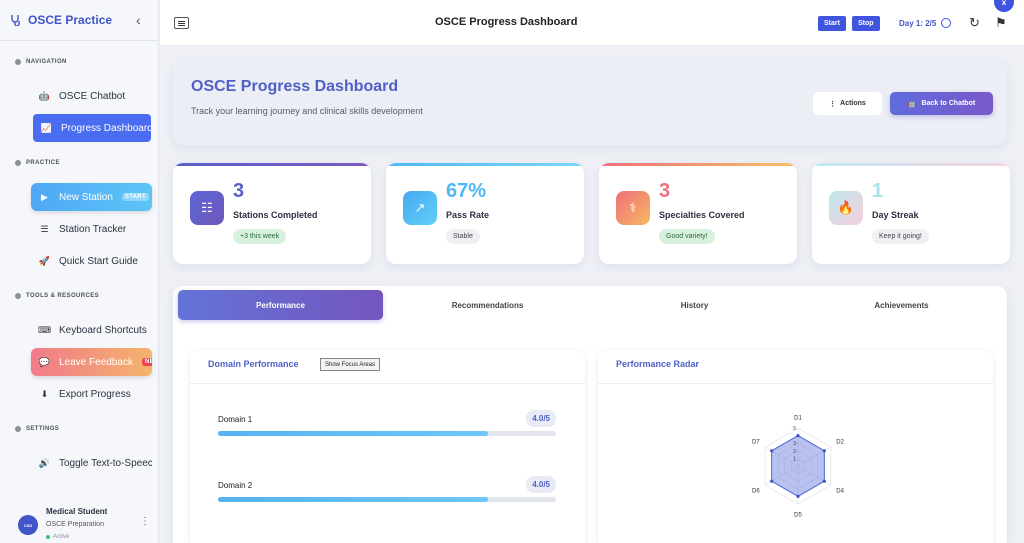 This screenshot has width=1024, height=543. I want to click on start-button: Start, so click(832, 23).